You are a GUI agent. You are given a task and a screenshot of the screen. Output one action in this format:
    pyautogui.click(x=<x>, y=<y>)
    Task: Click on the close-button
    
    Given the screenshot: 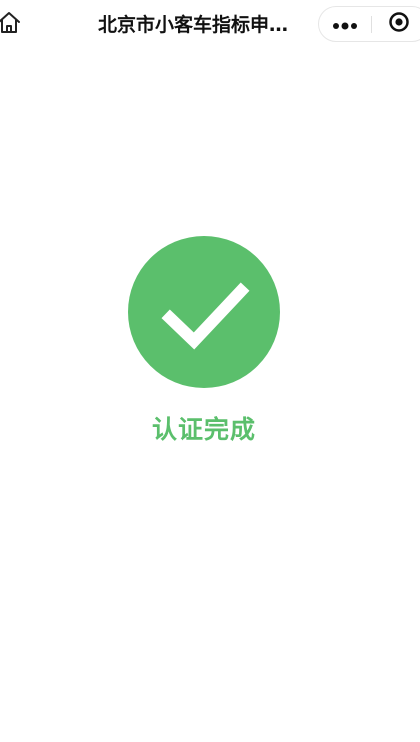 What is the action you would take?
    pyautogui.click(x=399, y=24)
    